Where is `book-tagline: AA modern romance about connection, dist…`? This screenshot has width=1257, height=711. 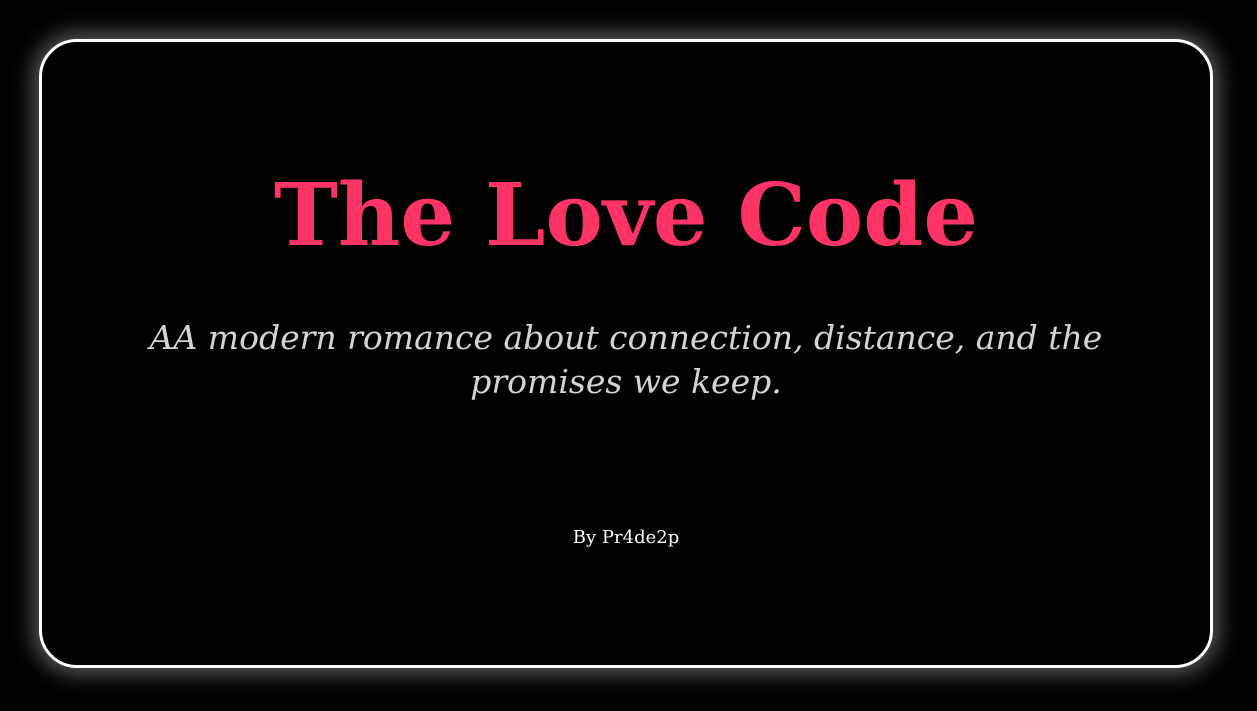
book-tagline: AA modern romance about connection, dist… is located at coordinates (626, 359).